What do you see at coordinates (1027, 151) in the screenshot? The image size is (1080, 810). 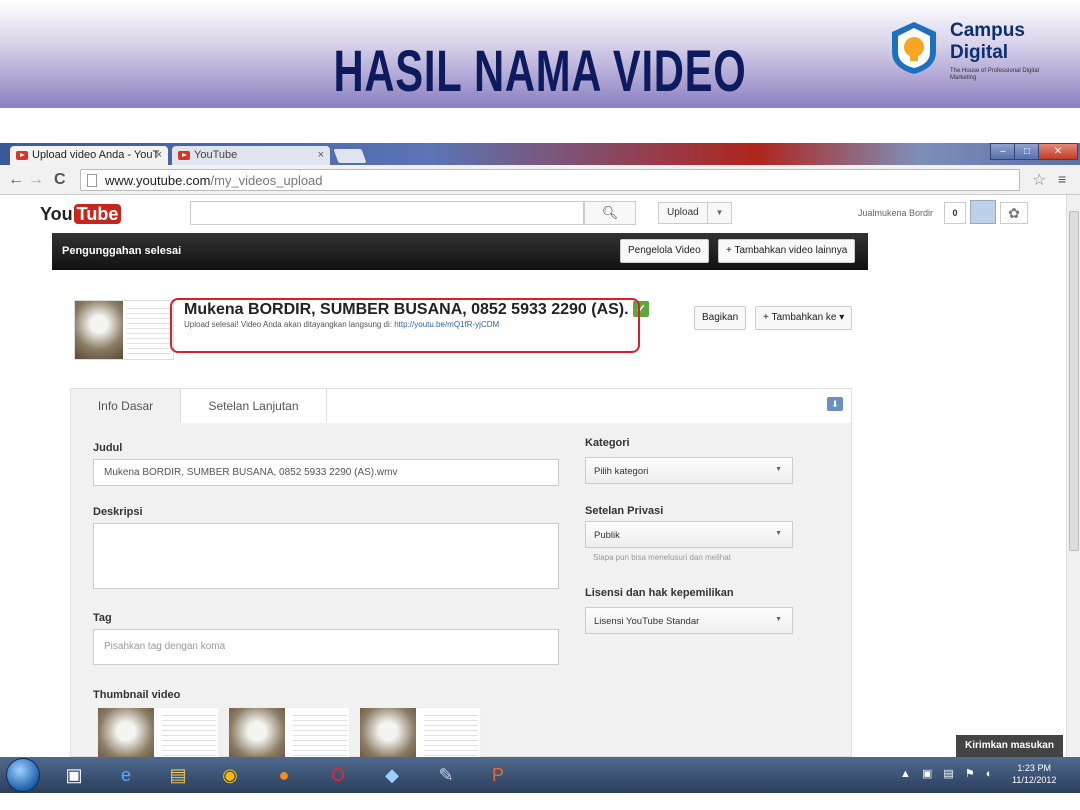 I see `maximize-button: □` at bounding box center [1027, 151].